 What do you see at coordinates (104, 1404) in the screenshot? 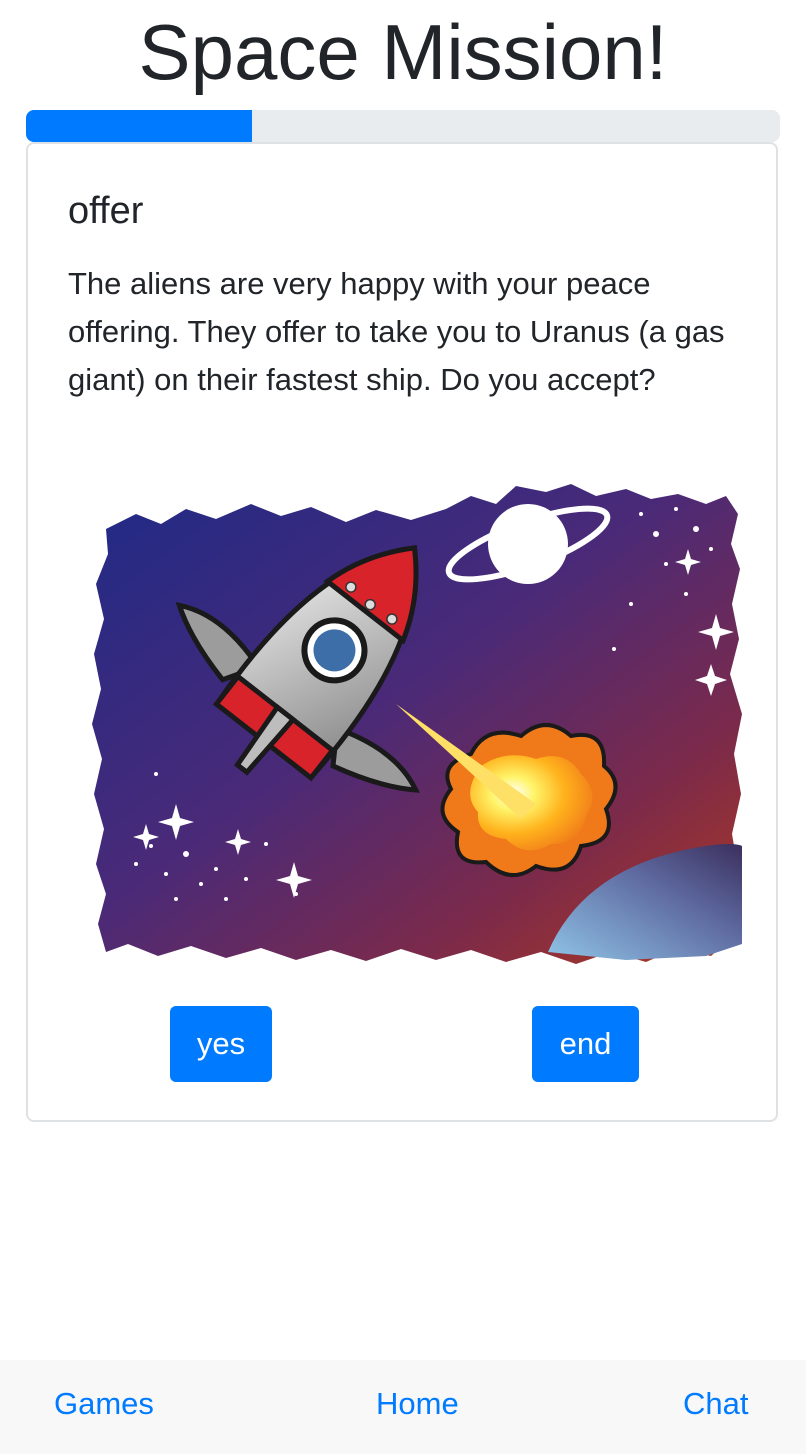
I see `nav-games-link: Games` at bounding box center [104, 1404].